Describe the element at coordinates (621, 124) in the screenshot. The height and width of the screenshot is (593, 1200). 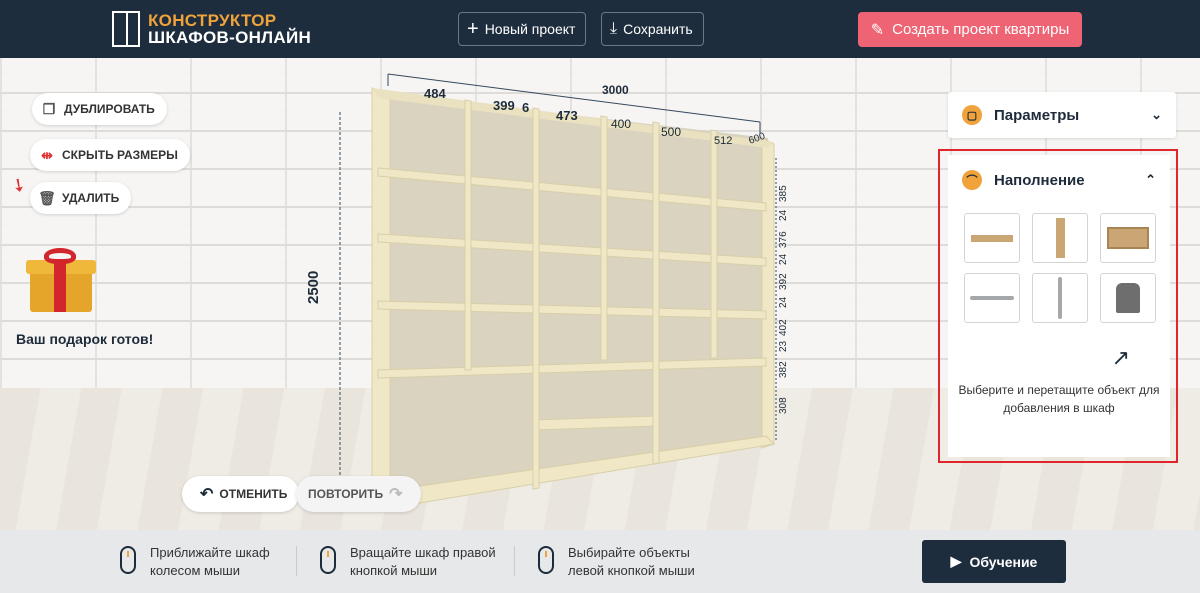
I see `col-dim-5: 400` at that location.